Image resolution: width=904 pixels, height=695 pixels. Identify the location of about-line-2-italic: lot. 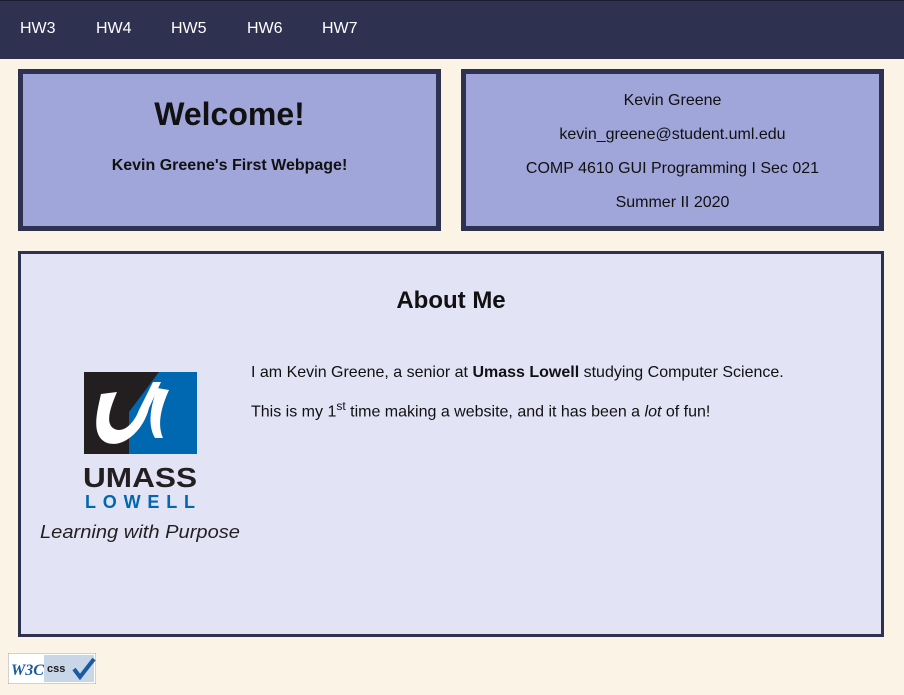
(653, 412).